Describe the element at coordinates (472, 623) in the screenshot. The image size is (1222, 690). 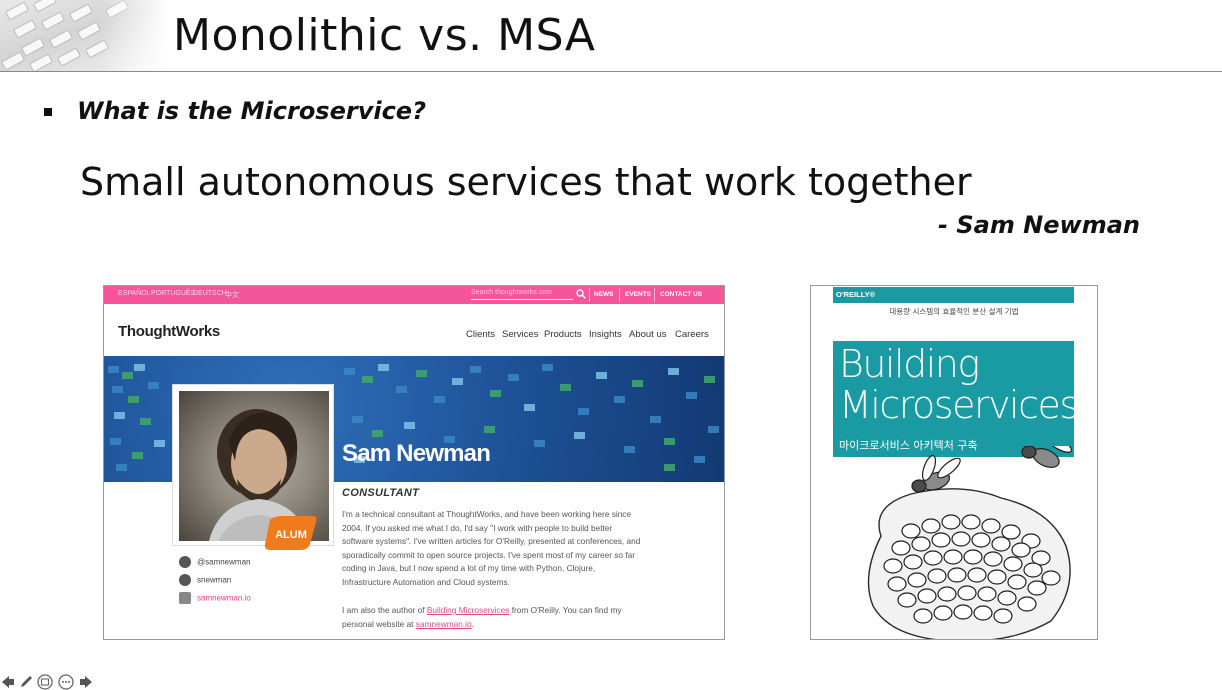
I see `bio-author-suffix: .` at that location.